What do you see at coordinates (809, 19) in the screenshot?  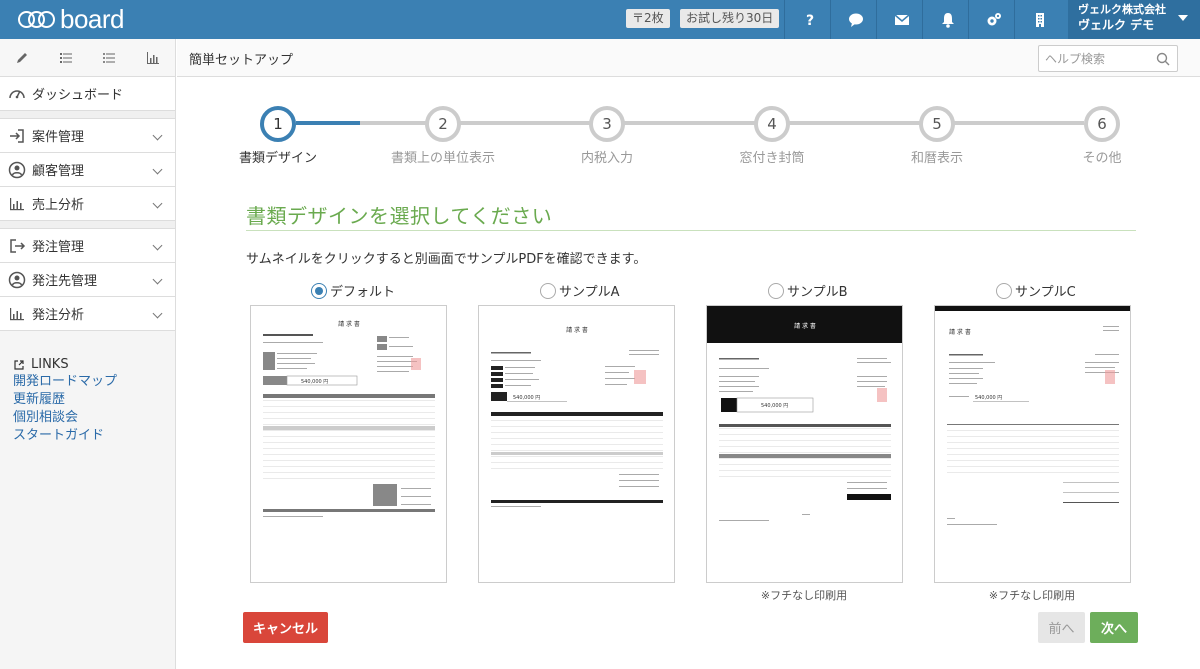 I see `help-button: ?` at bounding box center [809, 19].